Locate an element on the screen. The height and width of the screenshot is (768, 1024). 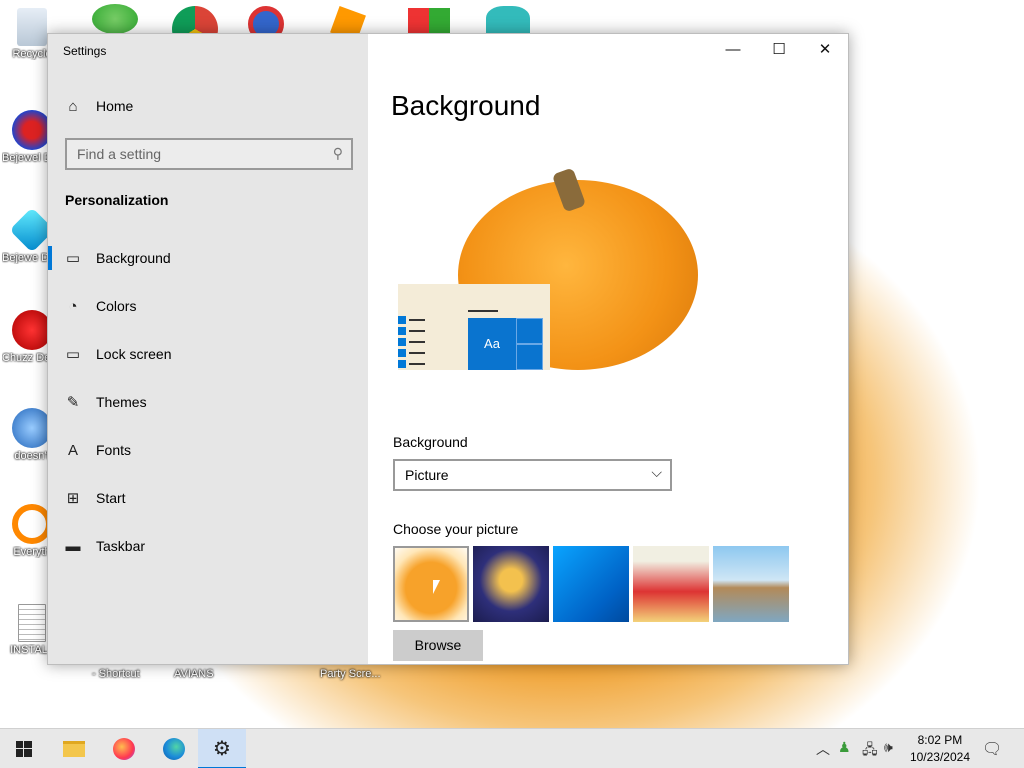
nav-home-label: Home is located at coordinates (115, 106).